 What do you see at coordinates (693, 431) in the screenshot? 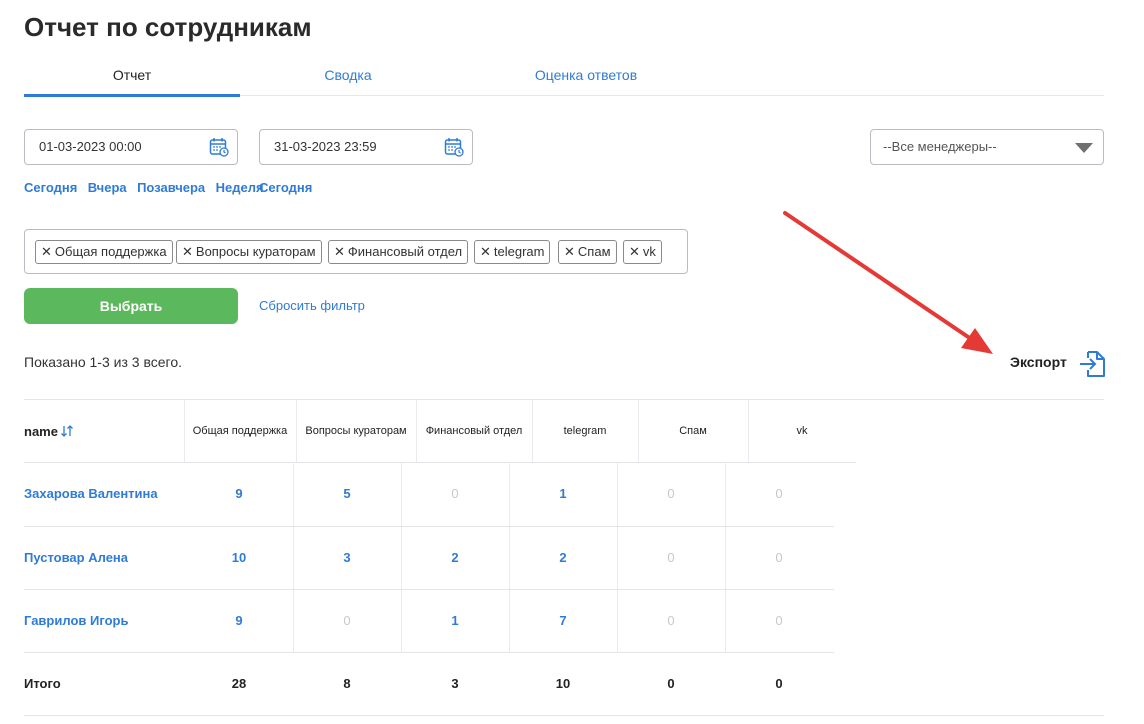
I see `column-header: Спам` at bounding box center [693, 431].